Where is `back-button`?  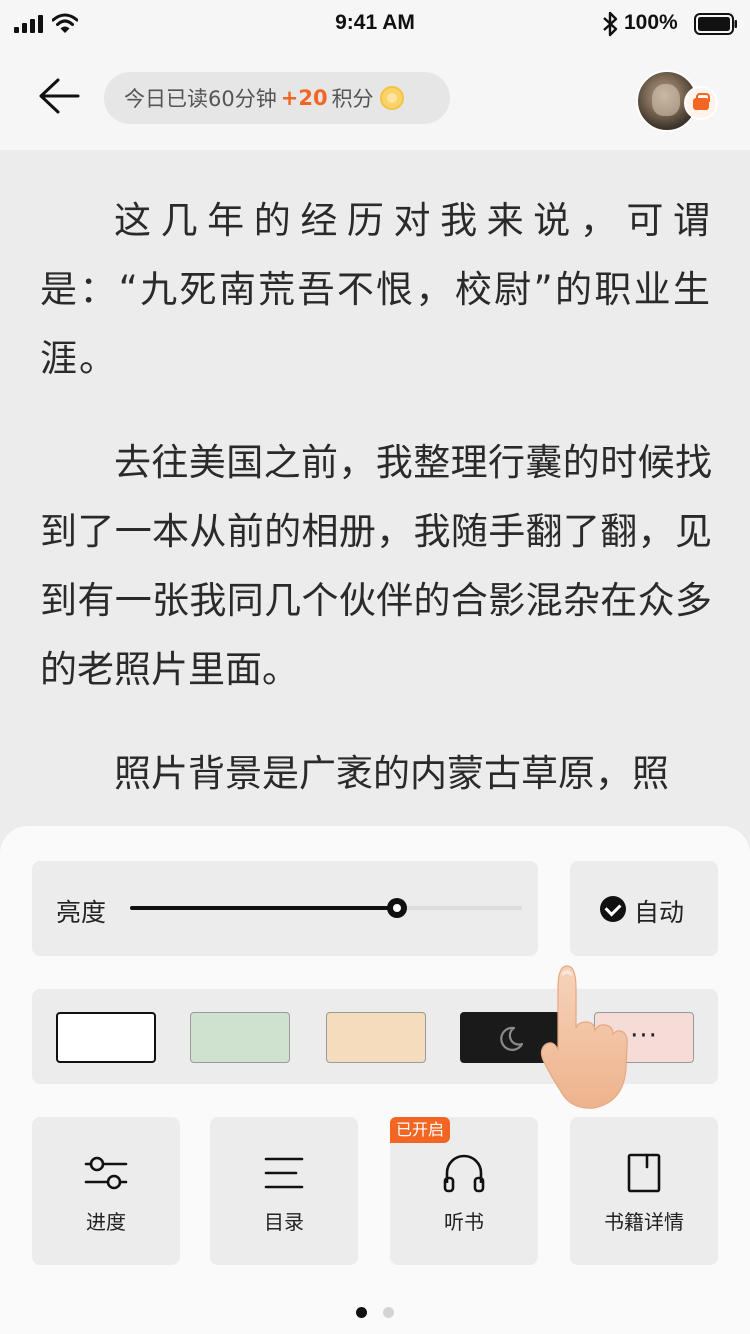
back-button is located at coordinates (59, 96).